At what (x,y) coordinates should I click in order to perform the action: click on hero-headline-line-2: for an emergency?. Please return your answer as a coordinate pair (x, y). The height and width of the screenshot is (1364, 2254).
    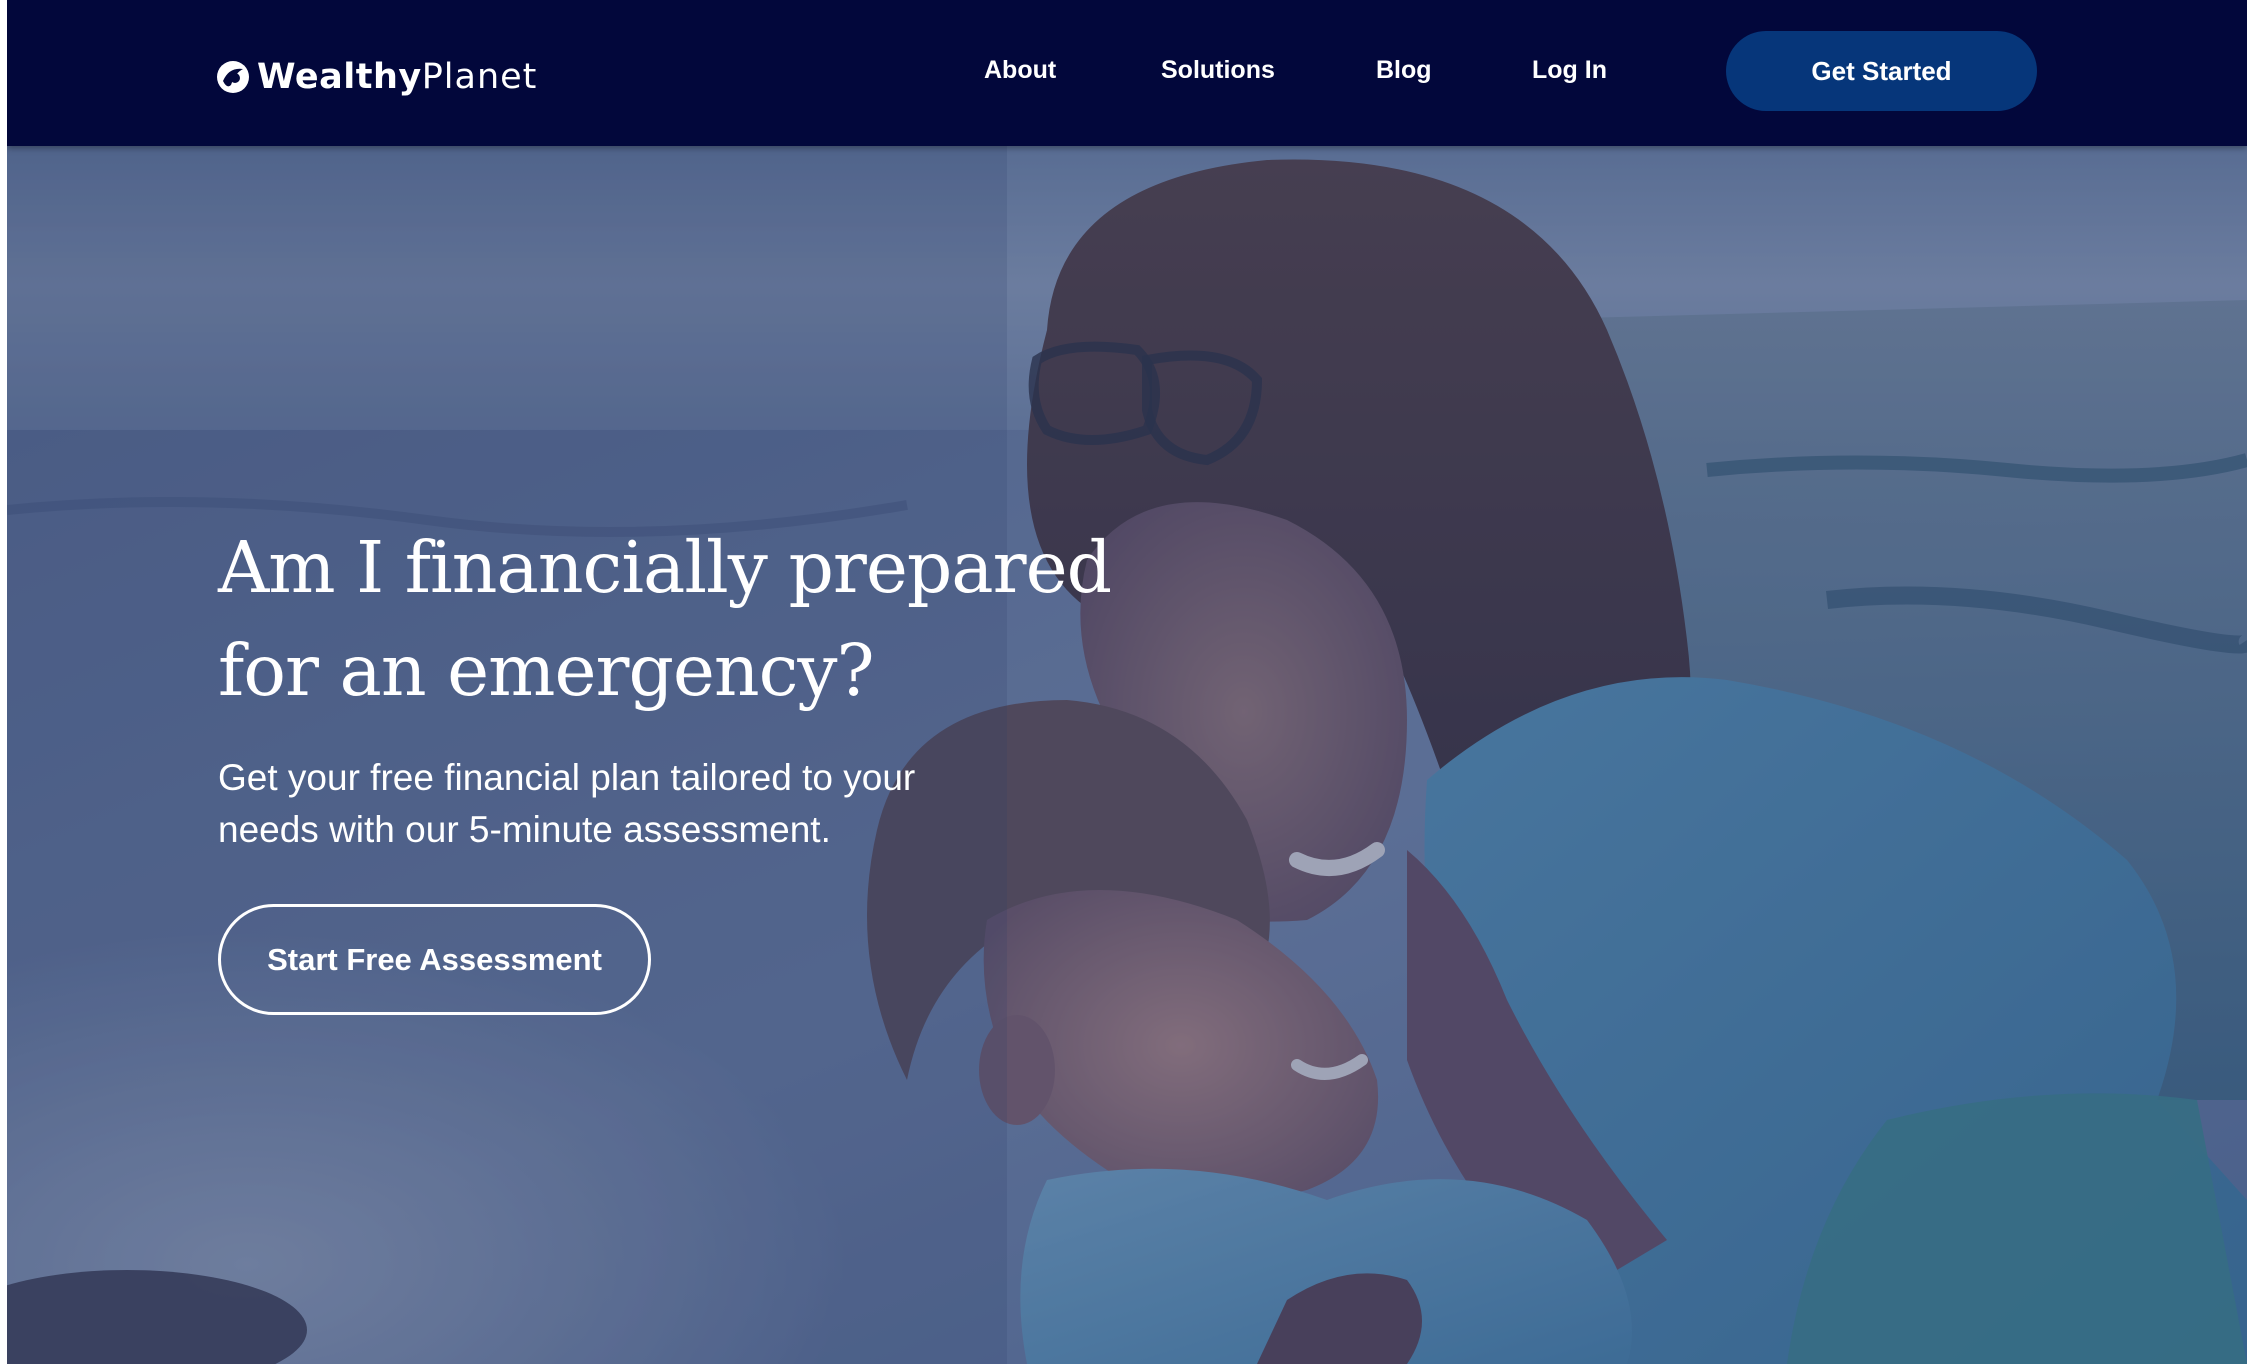
    Looking at the image, I should click on (546, 670).